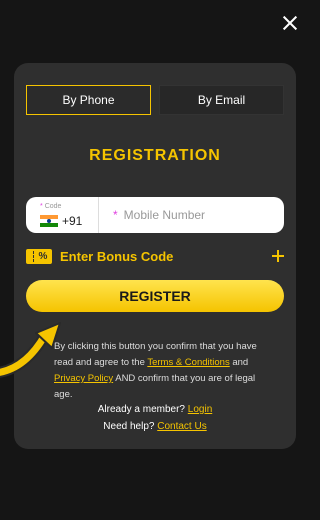  Describe the element at coordinates (49, 221) in the screenshot. I see `india-flag-icon` at that location.